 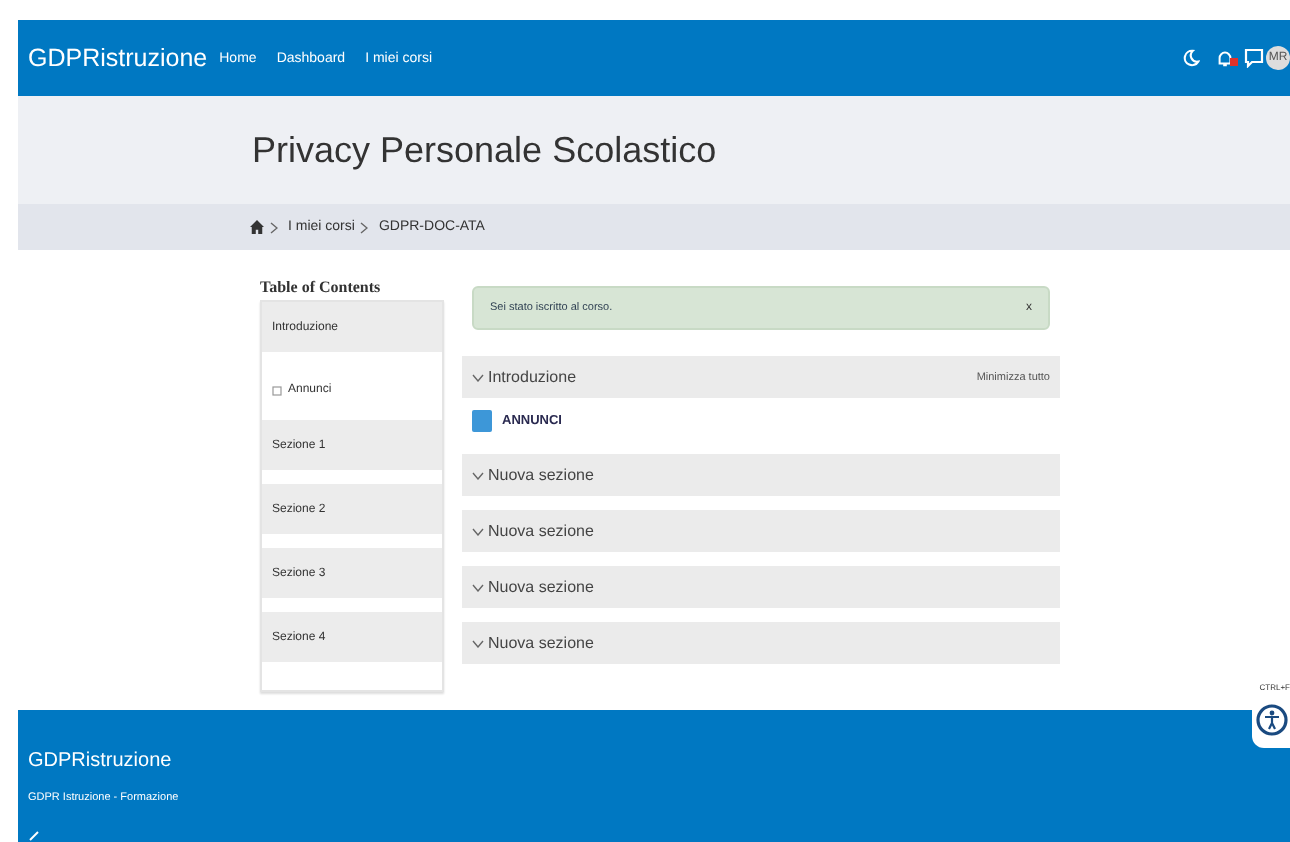 What do you see at coordinates (257, 227) in the screenshot?
I see `home-icon` at bounding box center [257, 227].